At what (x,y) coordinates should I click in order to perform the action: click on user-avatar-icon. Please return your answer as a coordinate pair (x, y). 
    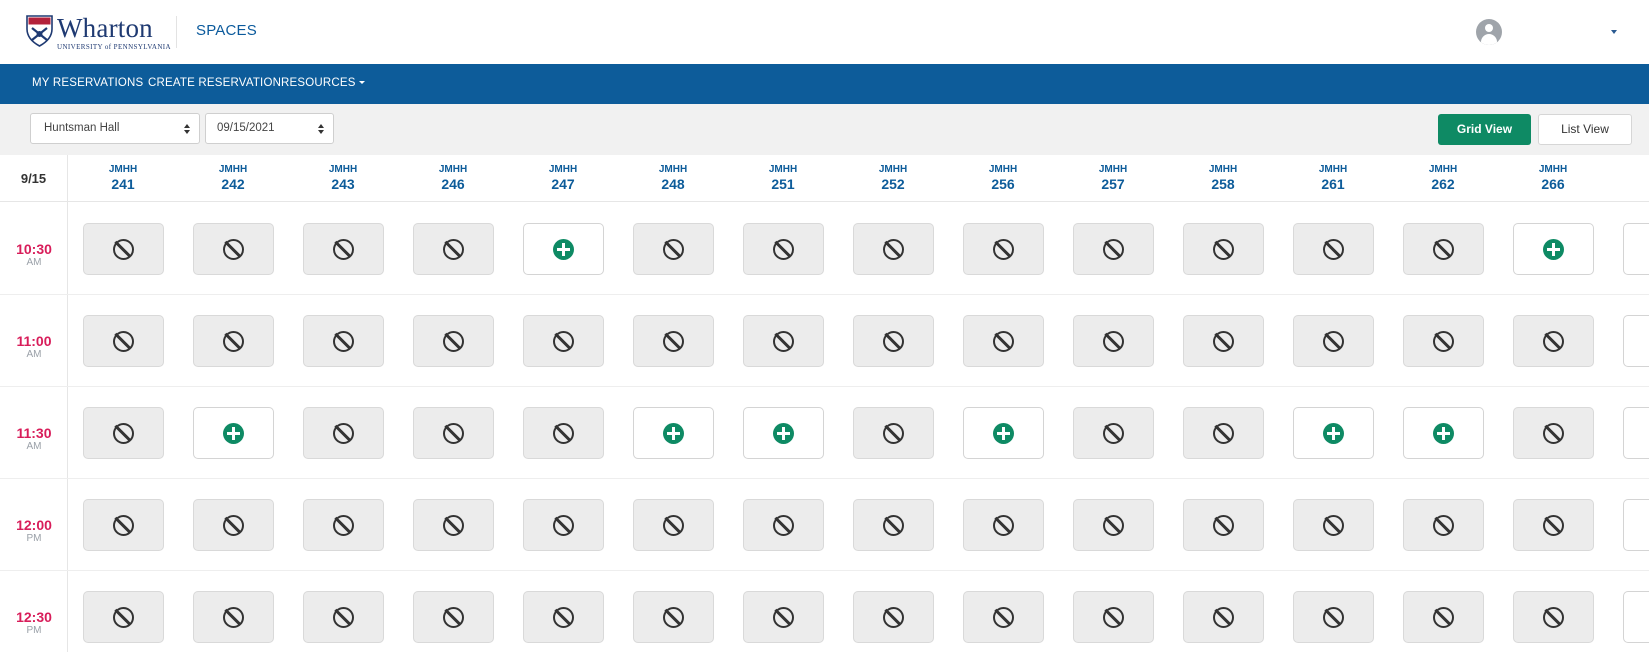
    Looking at the image, I should click on (1489, 32).